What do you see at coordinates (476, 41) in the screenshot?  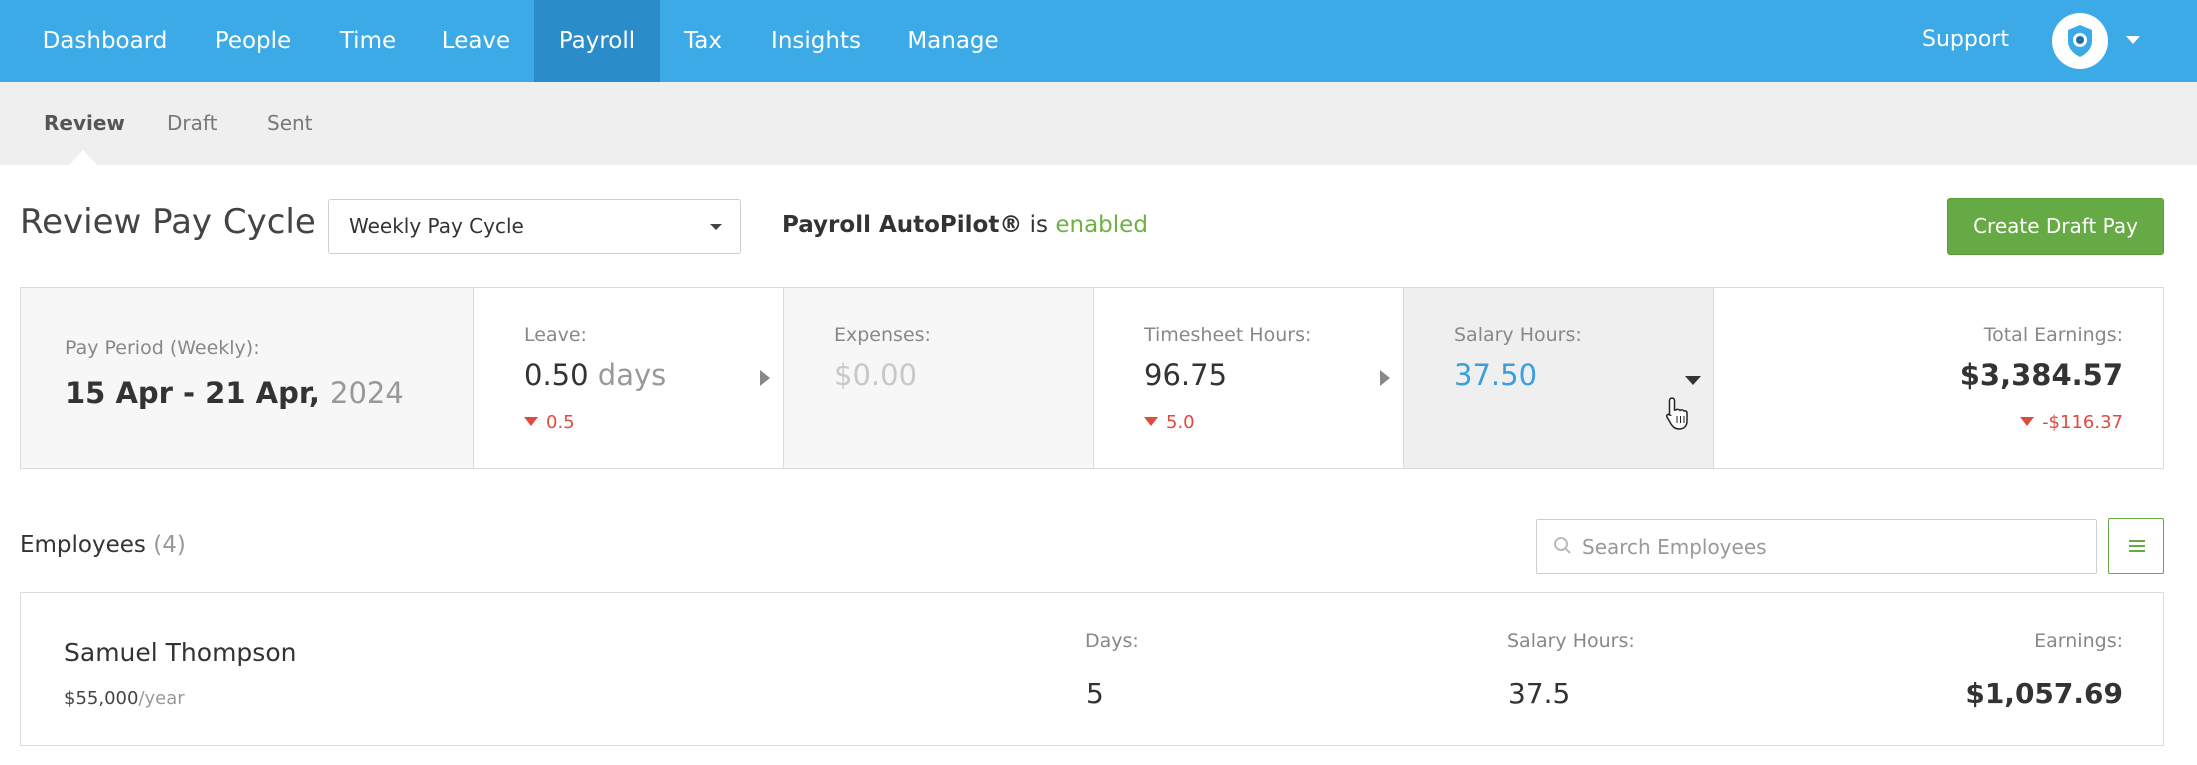 I see `nav-item-leave: Leave` at bounding box center [476, 41].